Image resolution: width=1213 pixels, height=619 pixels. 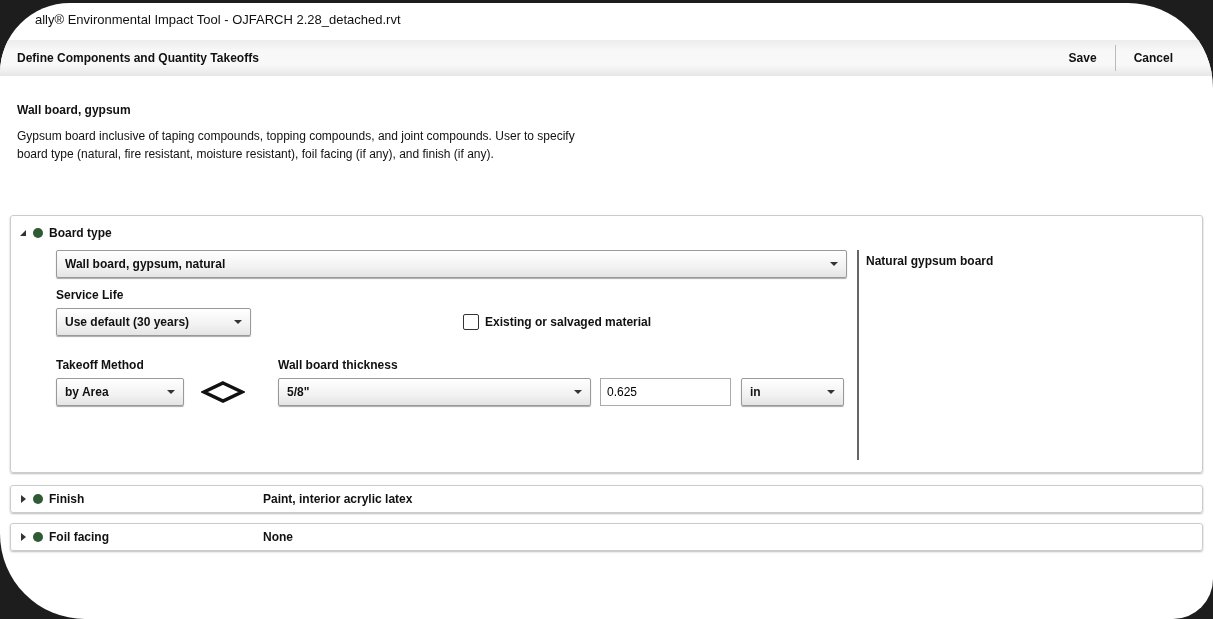 I want to click on save-button: Save, so click(x=1082, y=58).